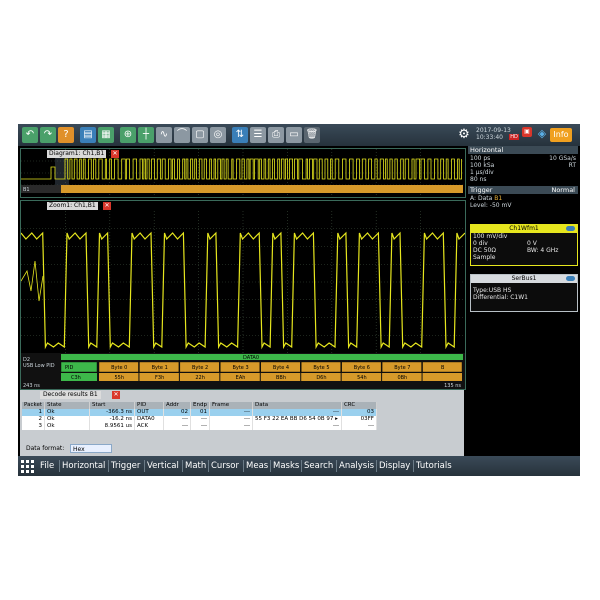  Describe the element at coordinates (33, 405) in the screenshot. I see `col-packet: Packet` at that location.